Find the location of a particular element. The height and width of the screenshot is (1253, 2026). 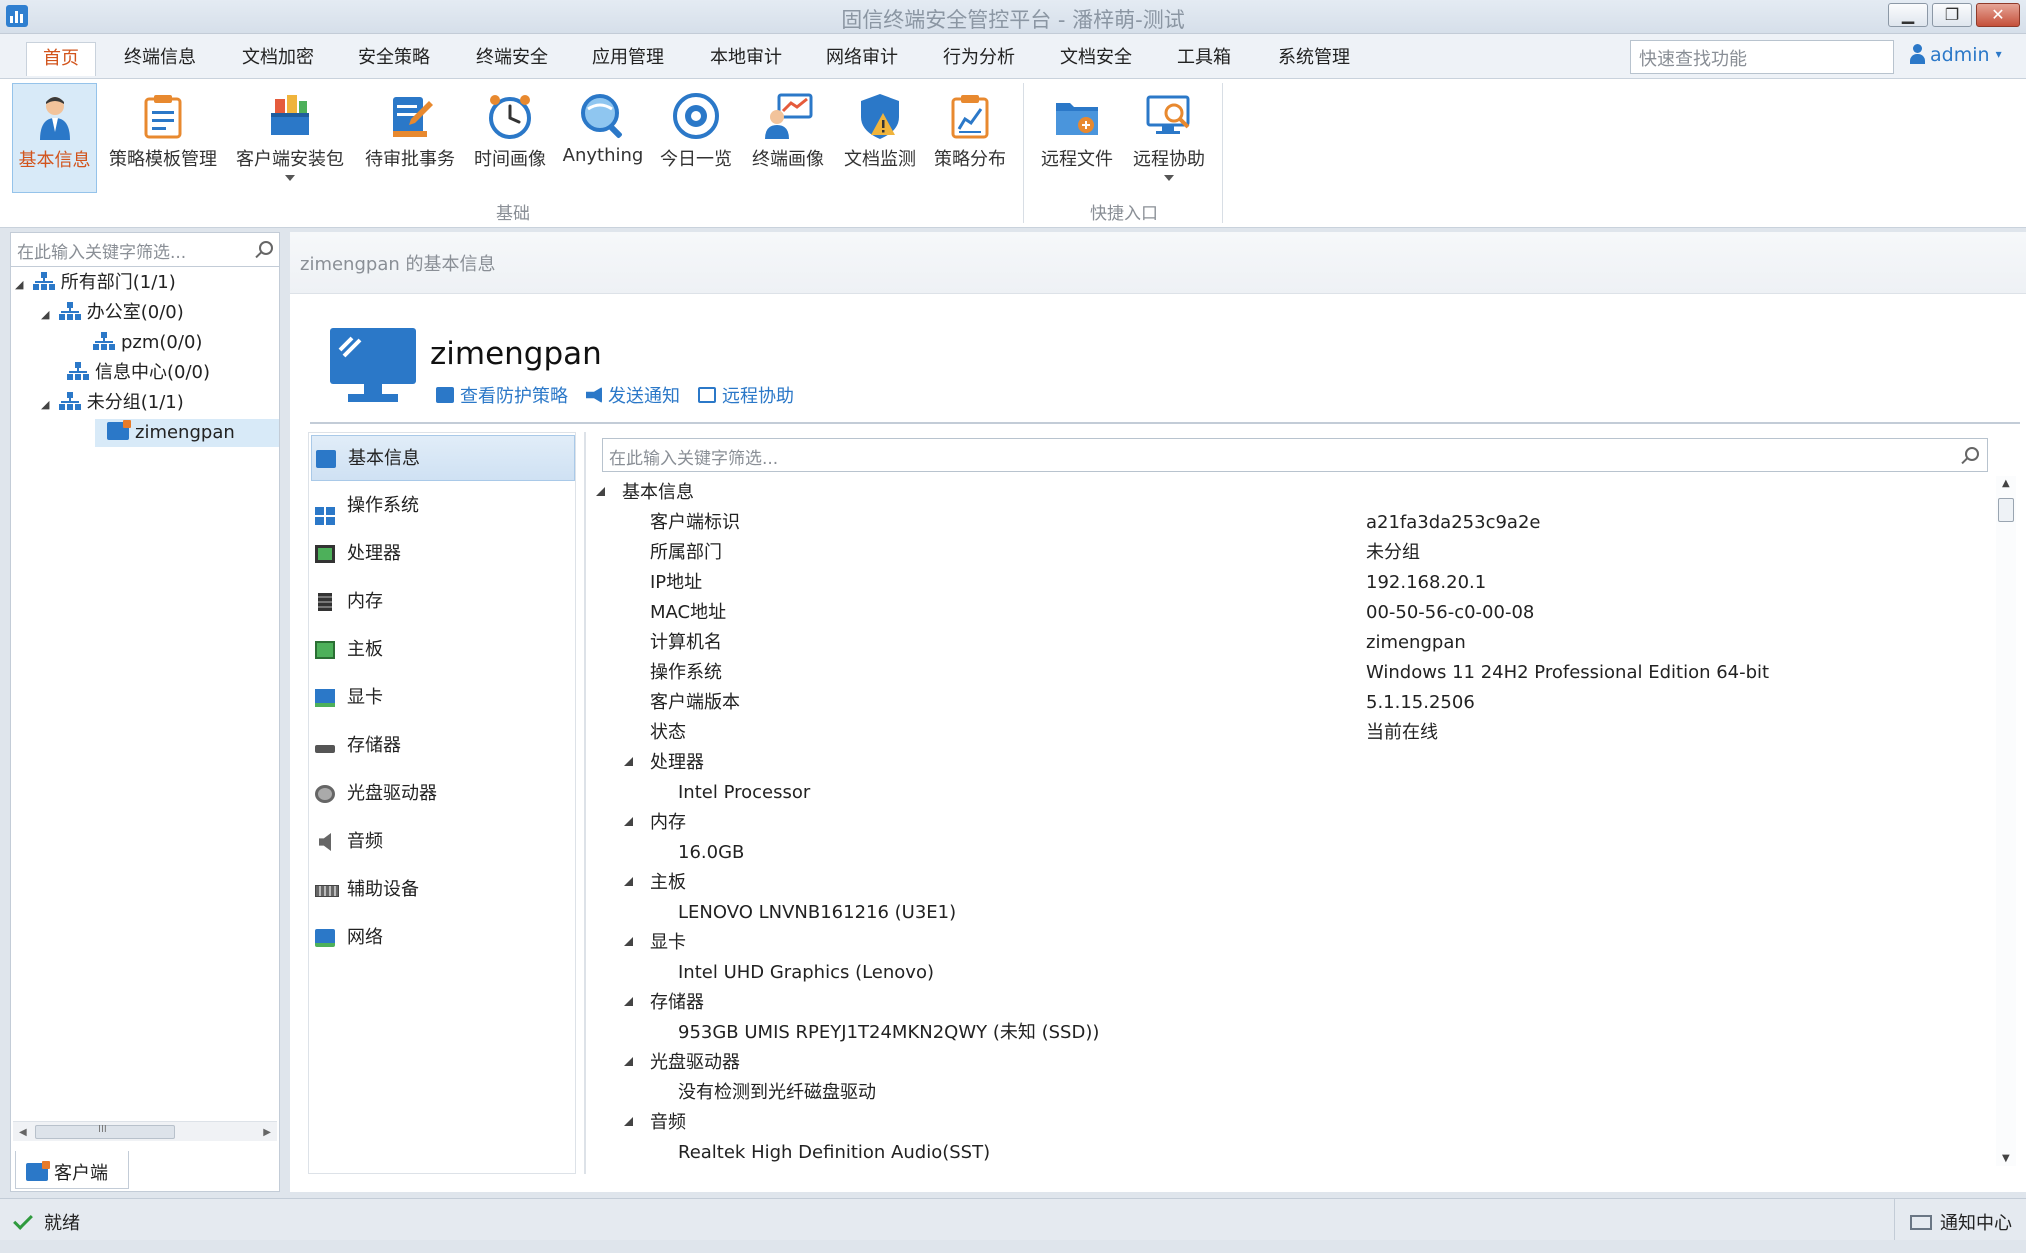

category-basic-info: 基本信息 is located at coordinates (443, 458).